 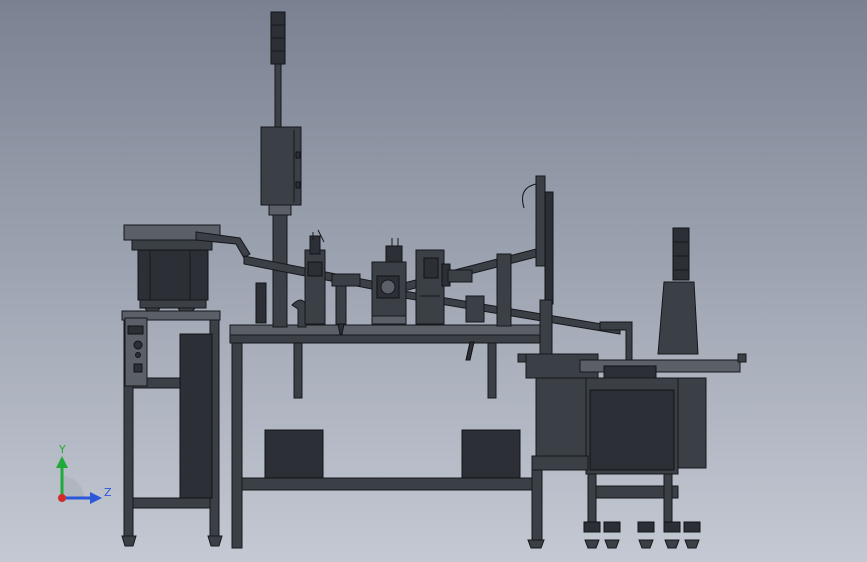 I want to click on z-axis-arrowhead, so click(x=96, y=498).